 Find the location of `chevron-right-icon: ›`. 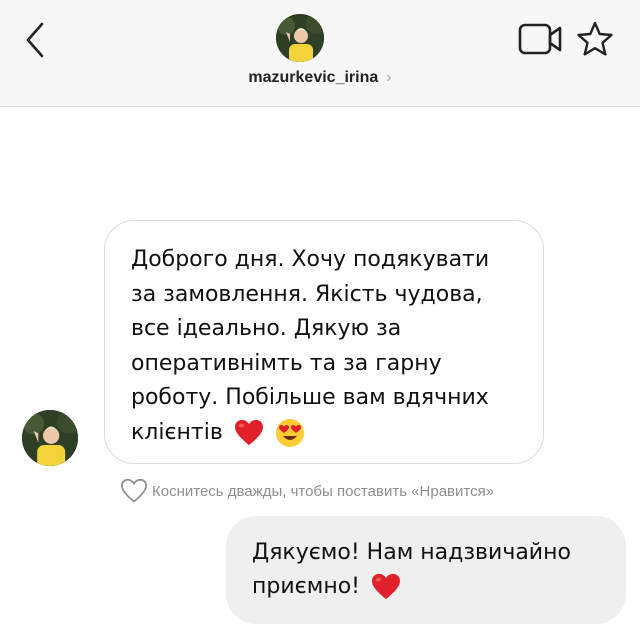

chevron-right-icon: › is located at coordinates (389, 77).